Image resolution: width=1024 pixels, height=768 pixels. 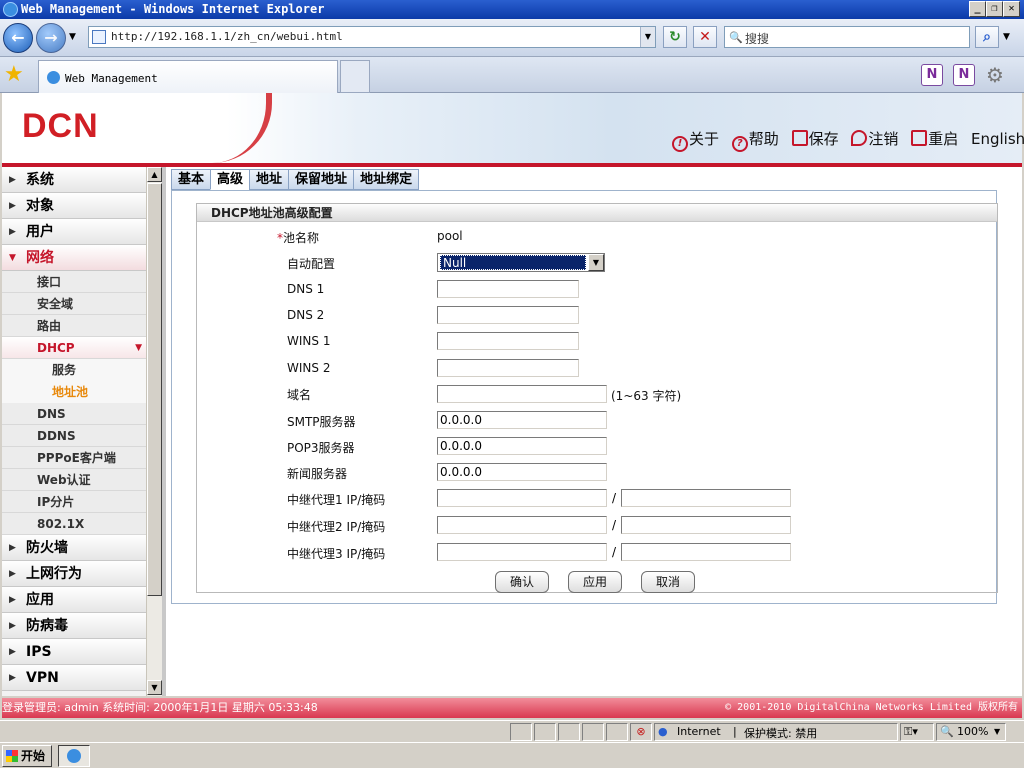 I want to click on scroll-thumb, so click(x=154, y=389).